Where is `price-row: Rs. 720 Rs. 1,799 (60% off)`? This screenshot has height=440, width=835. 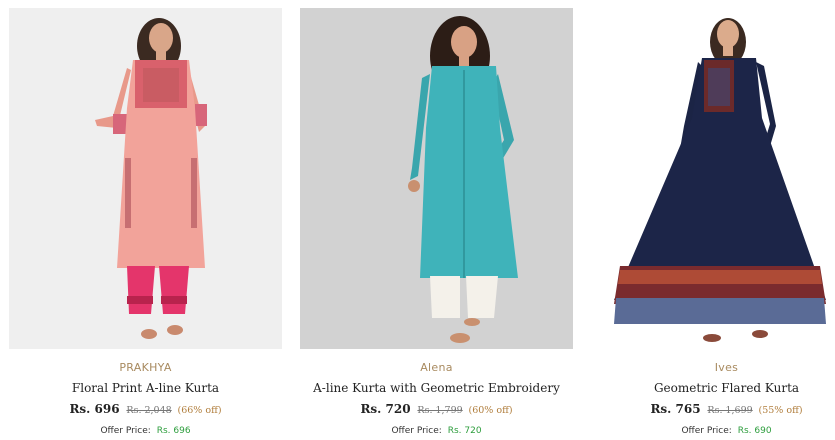 price-row: Rs. 720 Rs. 1,799 (60% off) is located at coordinates (436, 410).